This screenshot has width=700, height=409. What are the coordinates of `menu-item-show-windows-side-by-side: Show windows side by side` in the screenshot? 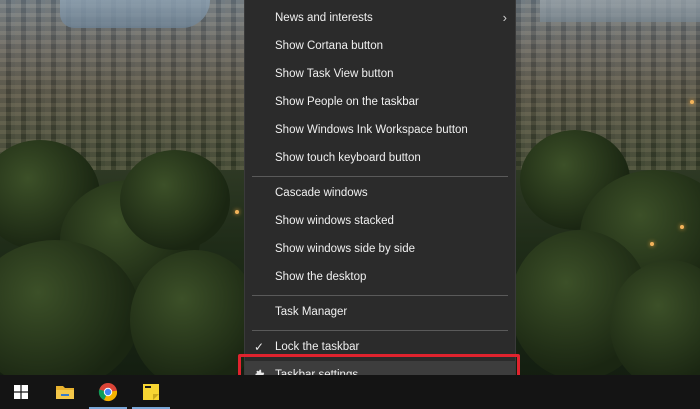 It's located at (380, 249).